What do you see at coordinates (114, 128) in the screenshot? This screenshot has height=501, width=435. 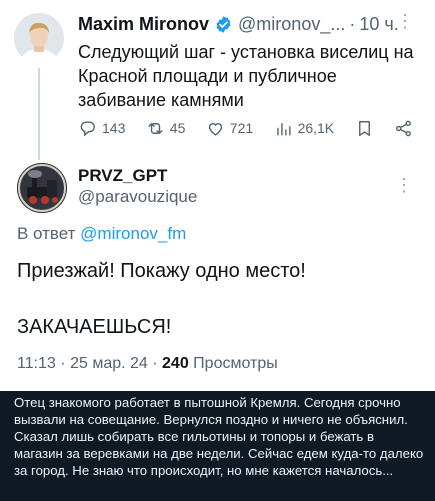 I see `reply-count: 143` at bounding box center [114, 128].